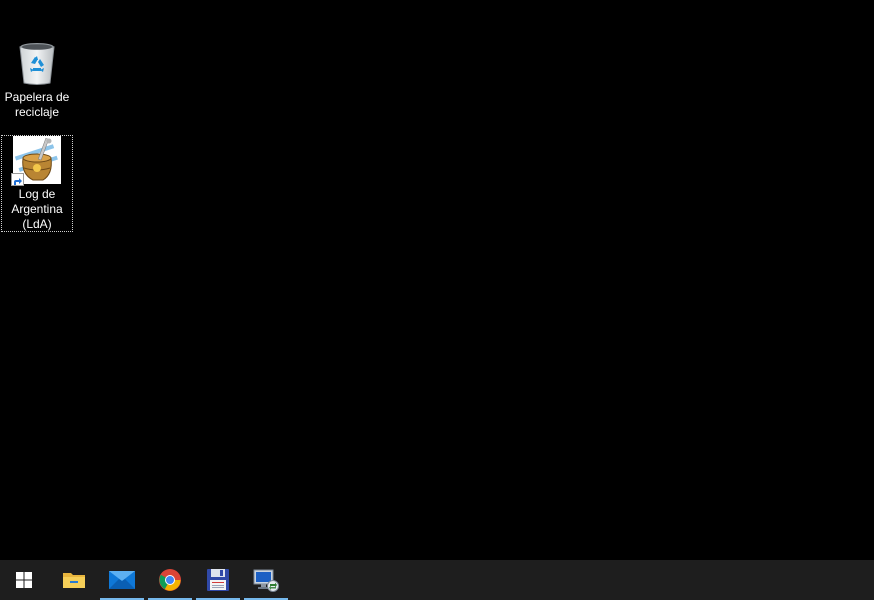 Image resolution: width=874 pixels, height=600 pixels. I want to click on desktop-icon-recycle-bin: Papelera de reciclaje, so click(37, 79).